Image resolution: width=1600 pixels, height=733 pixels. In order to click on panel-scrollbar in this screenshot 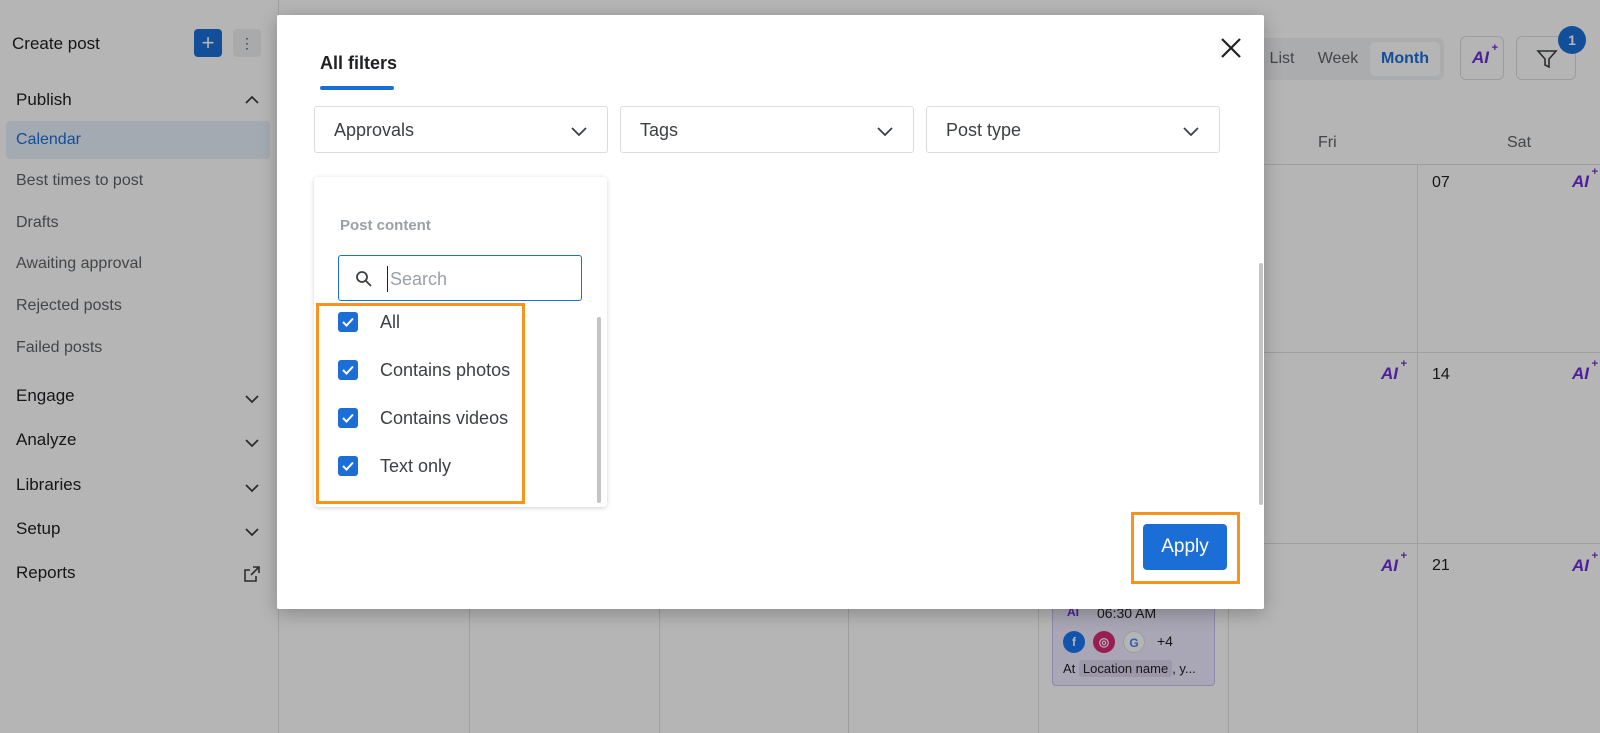, I will do `click(599, 410)`.